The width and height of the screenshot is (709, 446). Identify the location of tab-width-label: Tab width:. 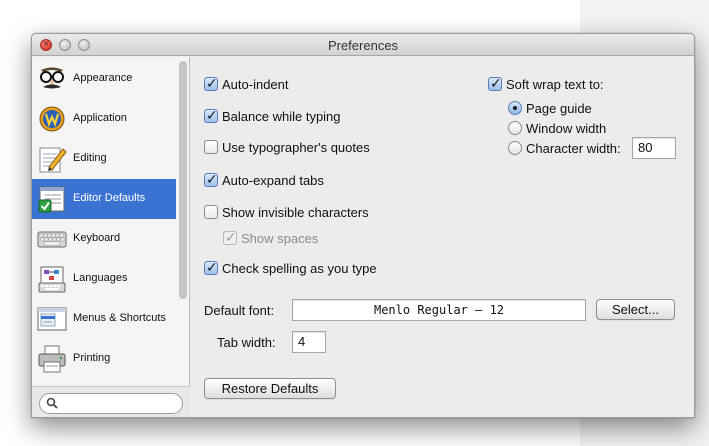
(246, 342).